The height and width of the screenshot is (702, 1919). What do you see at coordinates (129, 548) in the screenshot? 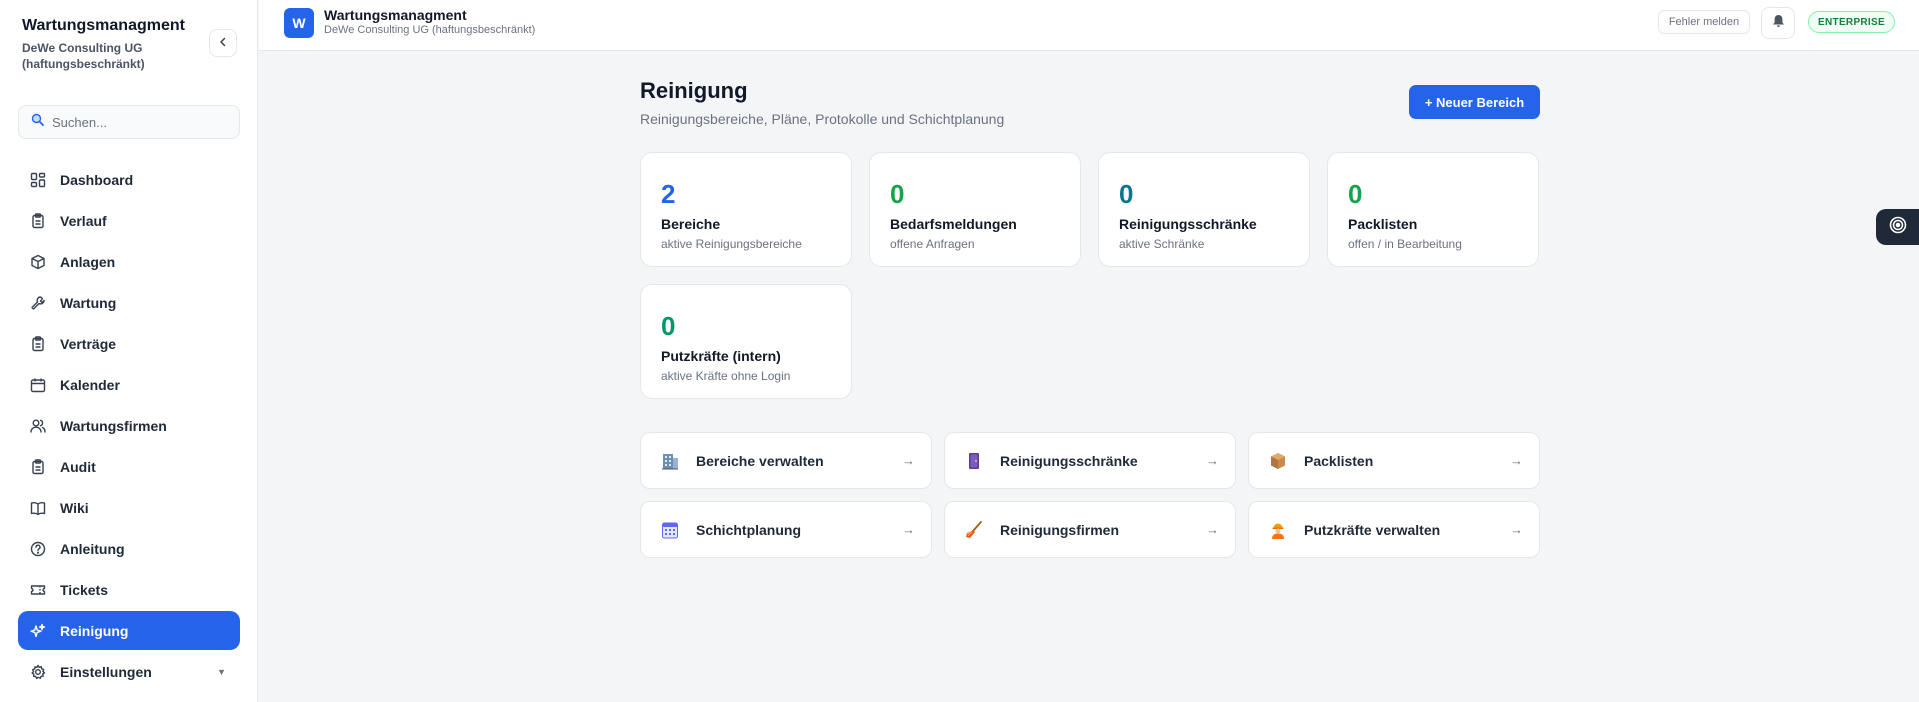
I see `sidebar-item-anleitung: Anleitung` at bounding box center [129, 548].